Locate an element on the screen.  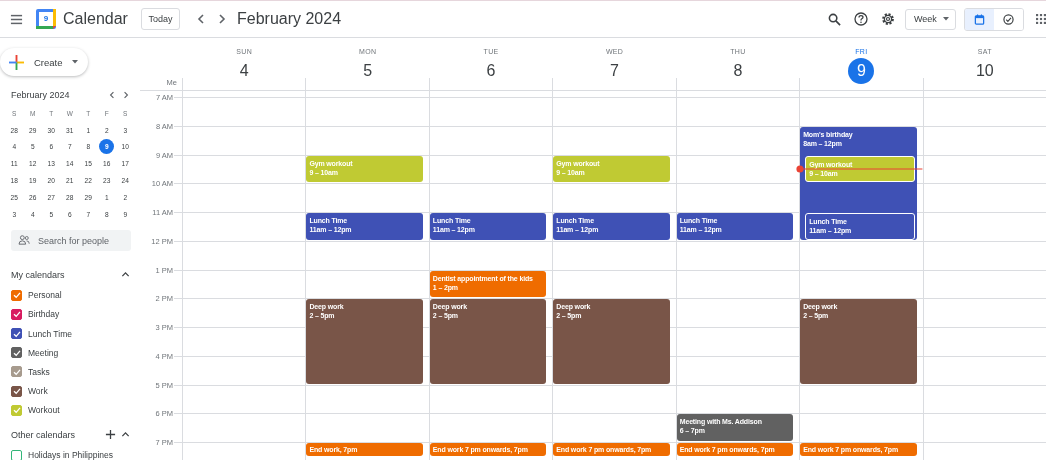
day-number: 9 is located at coordinates (861, 71).